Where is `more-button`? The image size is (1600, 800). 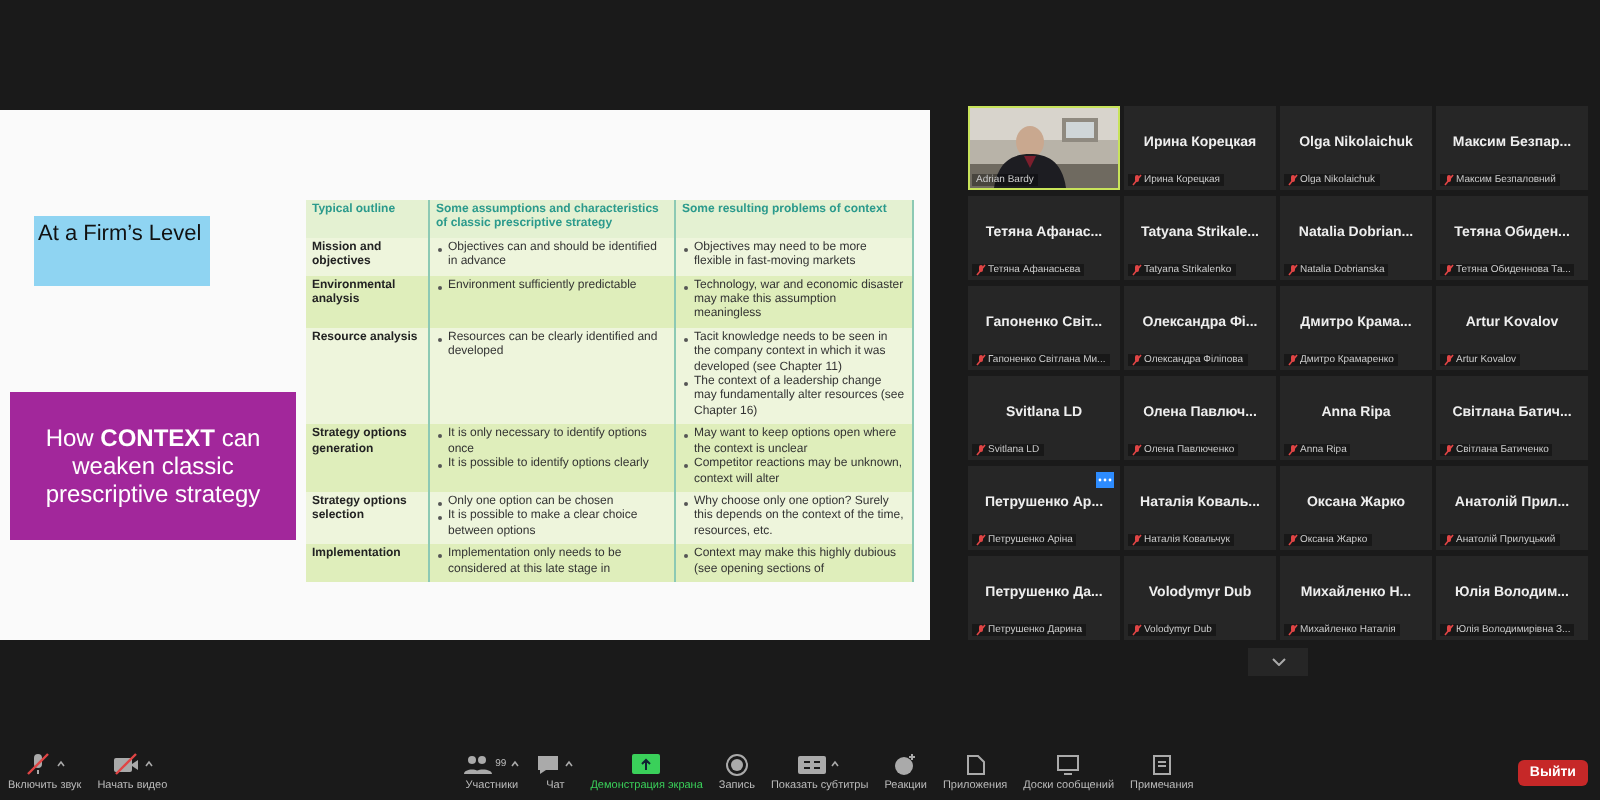 more-button is located at coordinates (1105, 480).